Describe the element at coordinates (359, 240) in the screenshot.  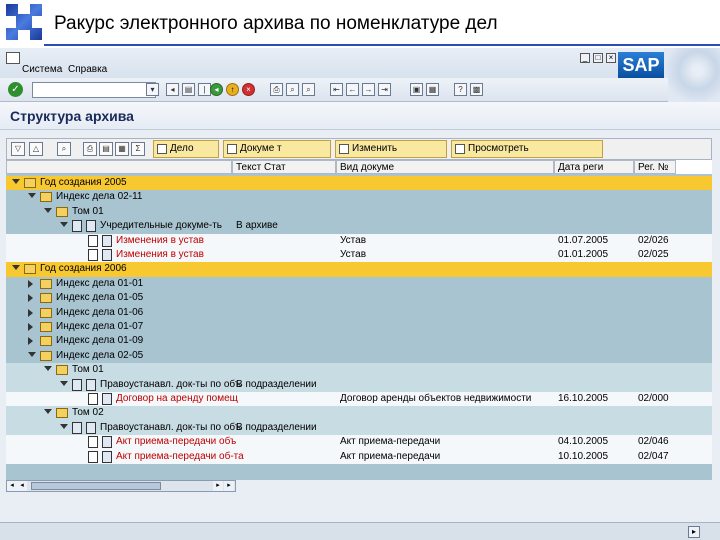
I see `tree-row: Изменения в устав Устав 01.07.2005 02/026` at that location.